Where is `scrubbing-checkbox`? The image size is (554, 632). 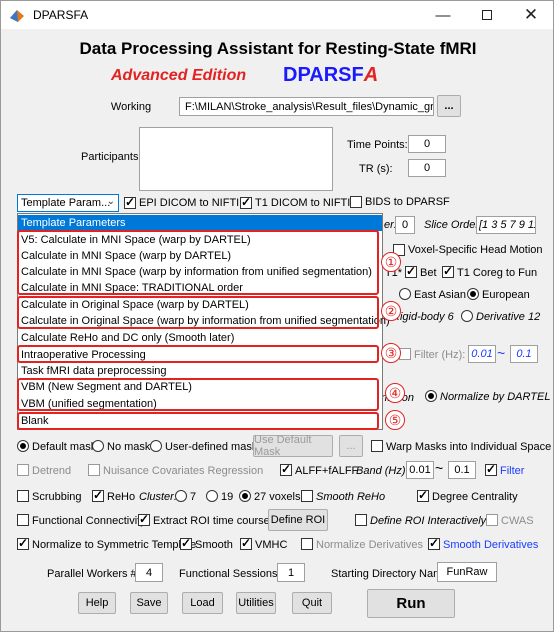 scrubbing-checkbox is located at coordinates (23, 496).